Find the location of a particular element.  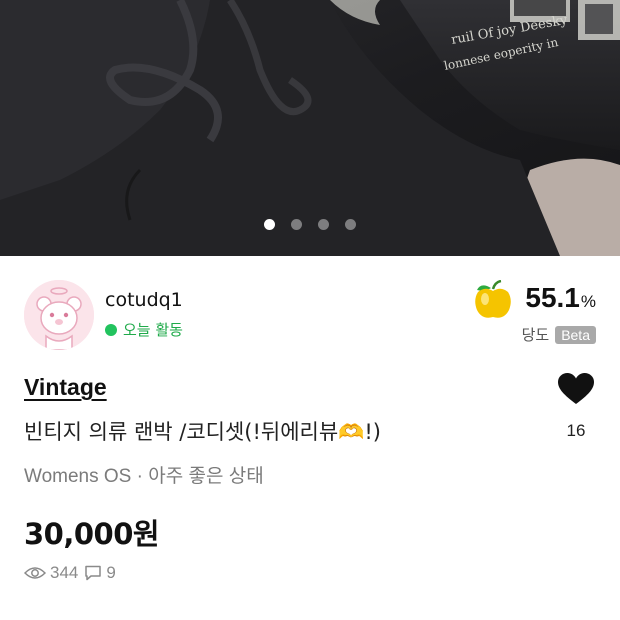

brand-link: Vintage is located at coordinates (65, 387).